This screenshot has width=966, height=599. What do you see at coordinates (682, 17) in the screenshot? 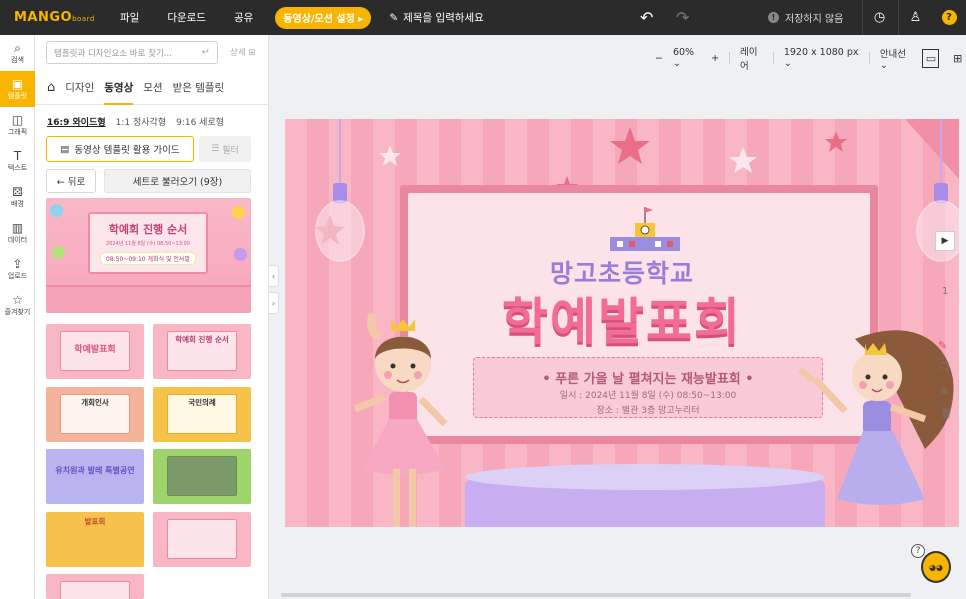
I see `redo-icon: ↷` at bounding box center [682, 17].